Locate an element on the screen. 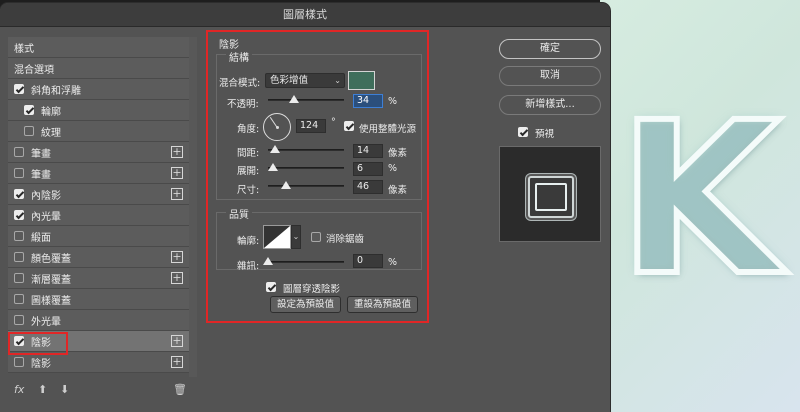 This screenshot has height=412, width=800. size-input: 46 is located at coordinates (368, 187).